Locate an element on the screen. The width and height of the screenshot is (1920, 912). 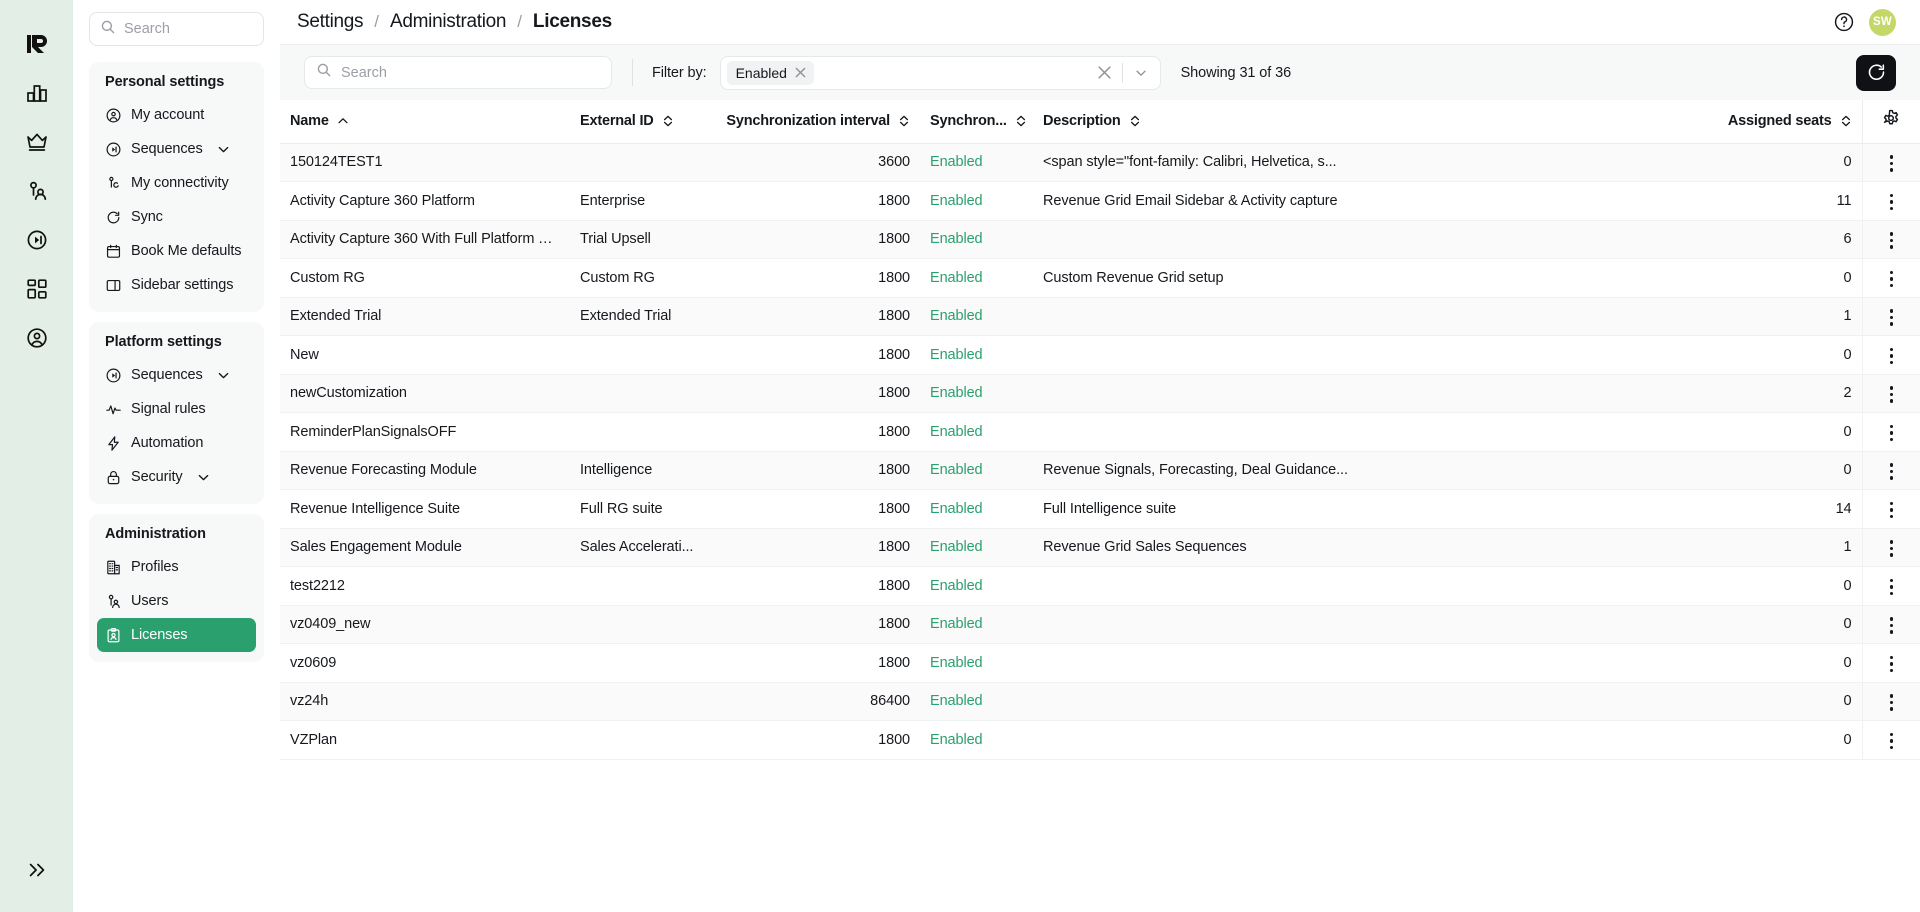
account-icon is located at coordinates (37, 338).